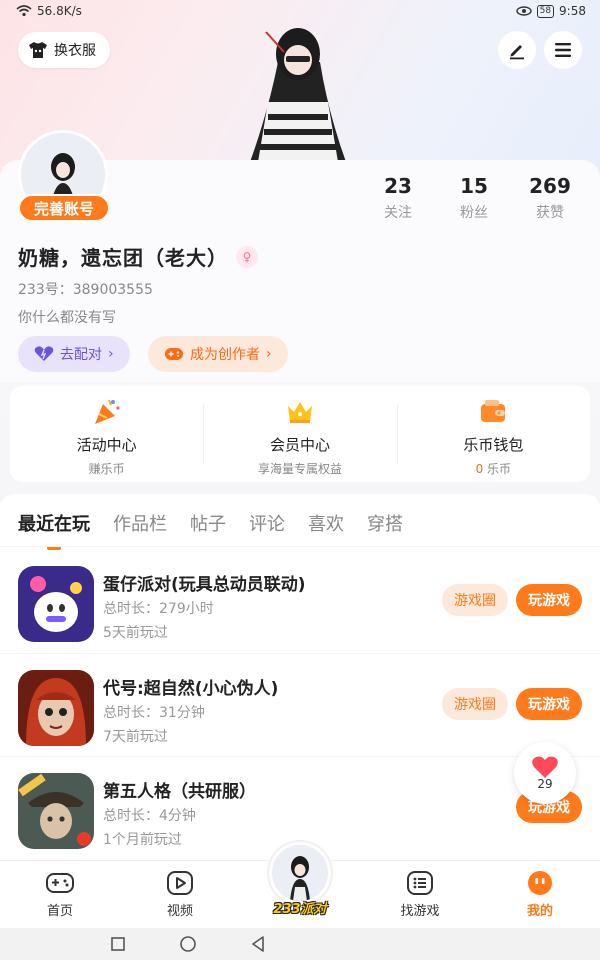  I want to click on eye-icon, so click(523, 11).